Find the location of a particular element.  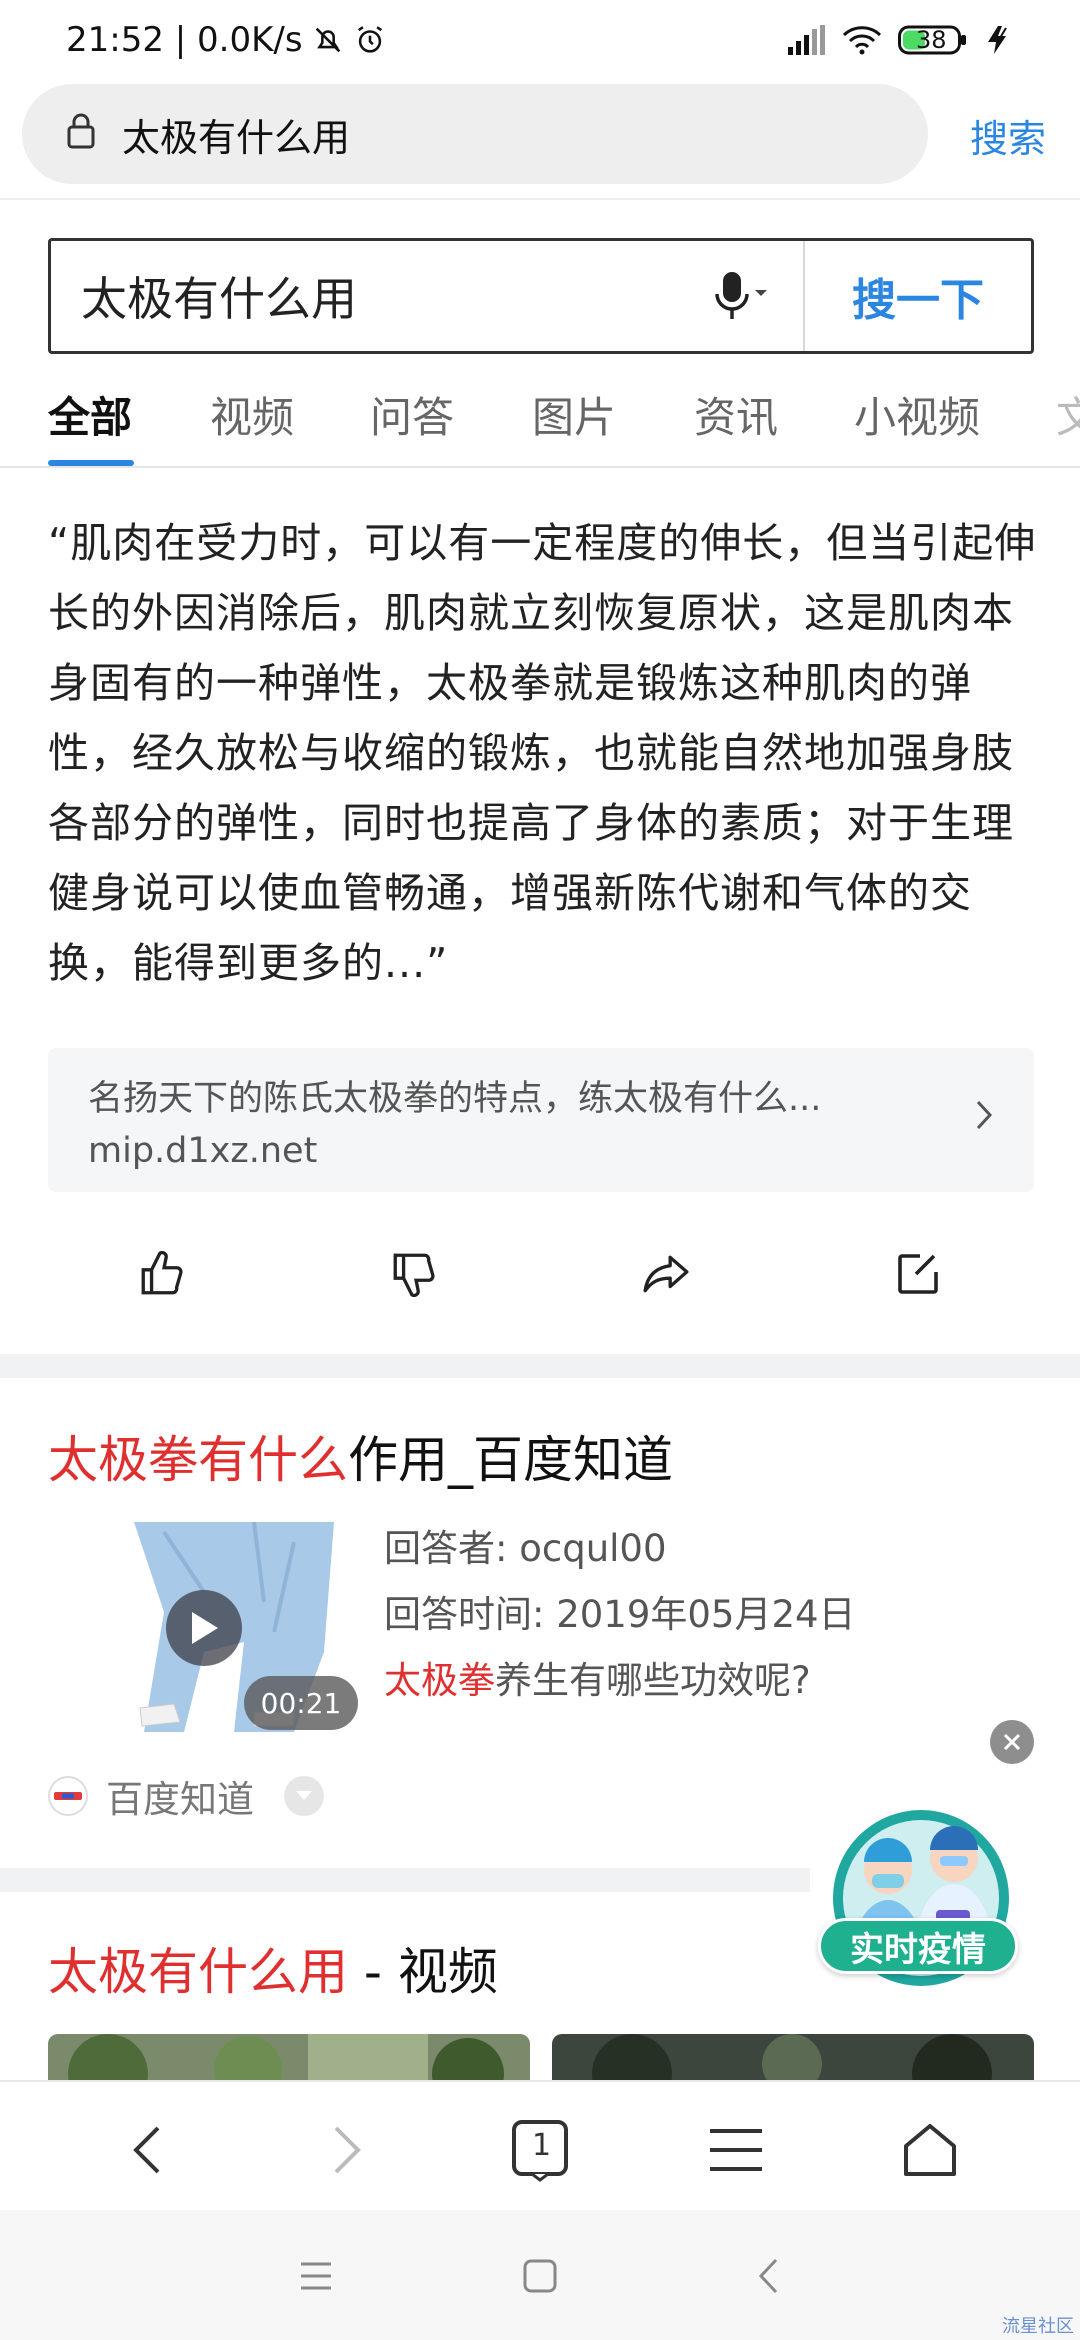

system-navigation-bar: 流星社区 is located at coordinates (540, 2275).